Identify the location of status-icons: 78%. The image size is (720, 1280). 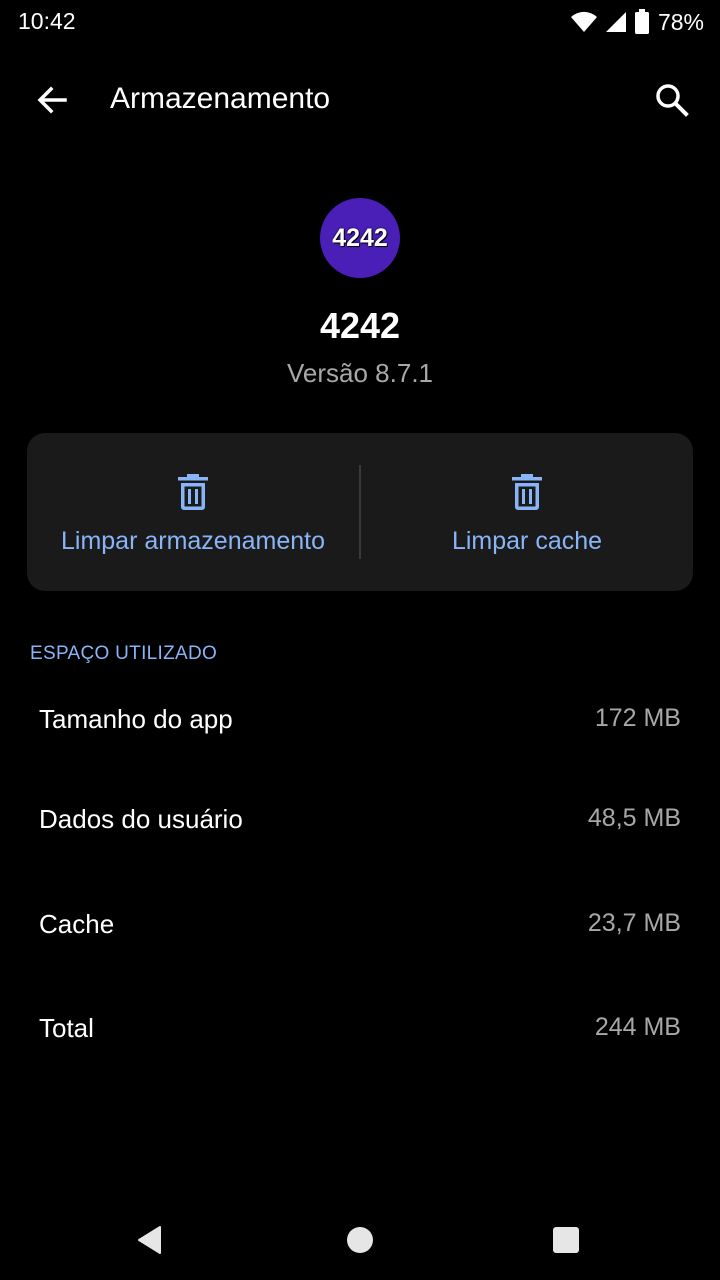
(637, 22).